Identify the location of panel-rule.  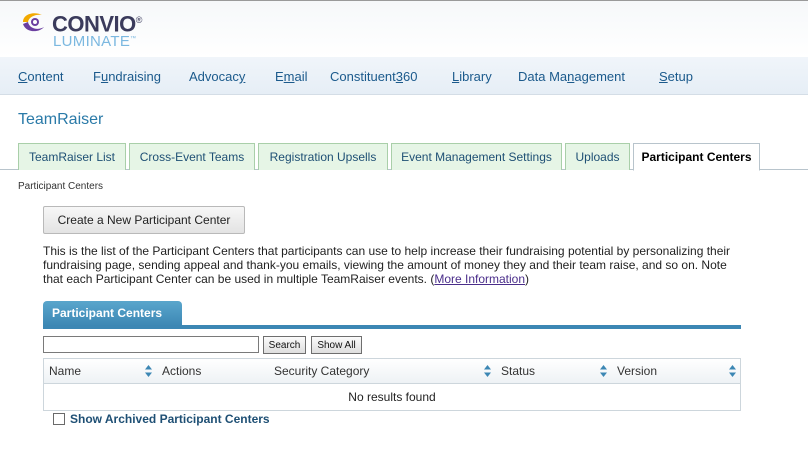
(392, 327).